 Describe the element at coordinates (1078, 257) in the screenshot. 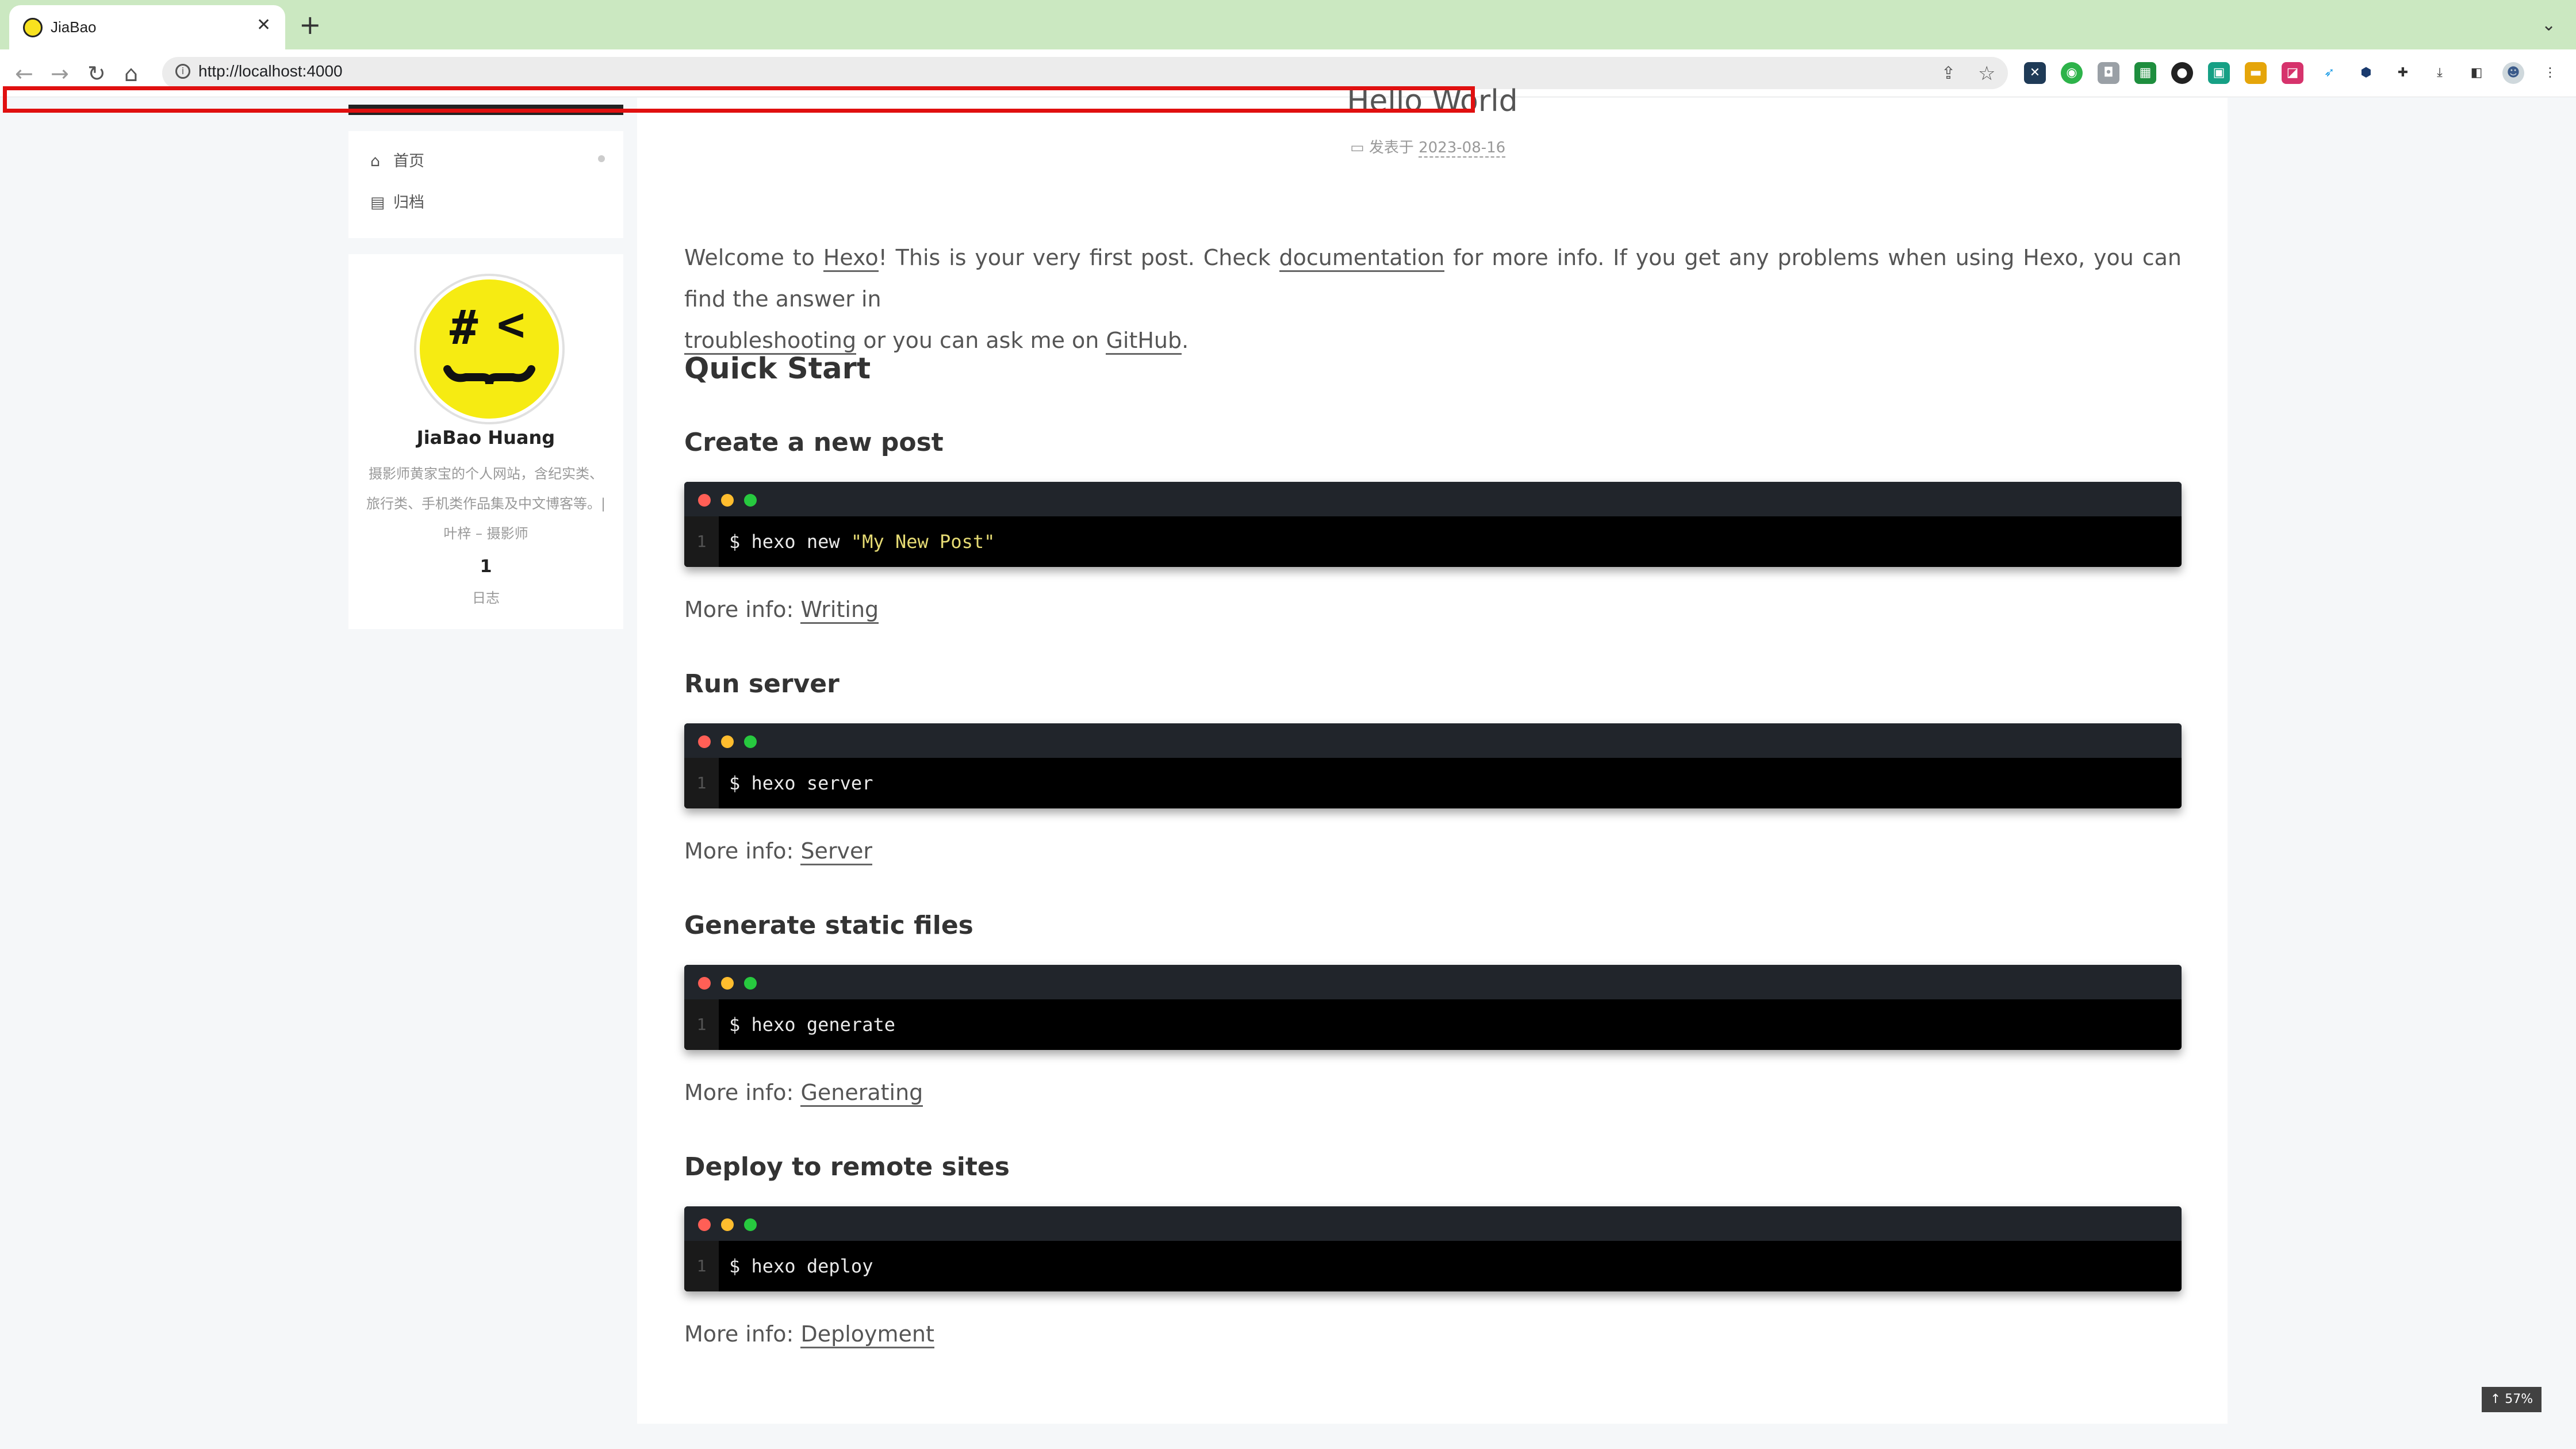

I see `intro-text: ! This is your very first post. Check` at that location.